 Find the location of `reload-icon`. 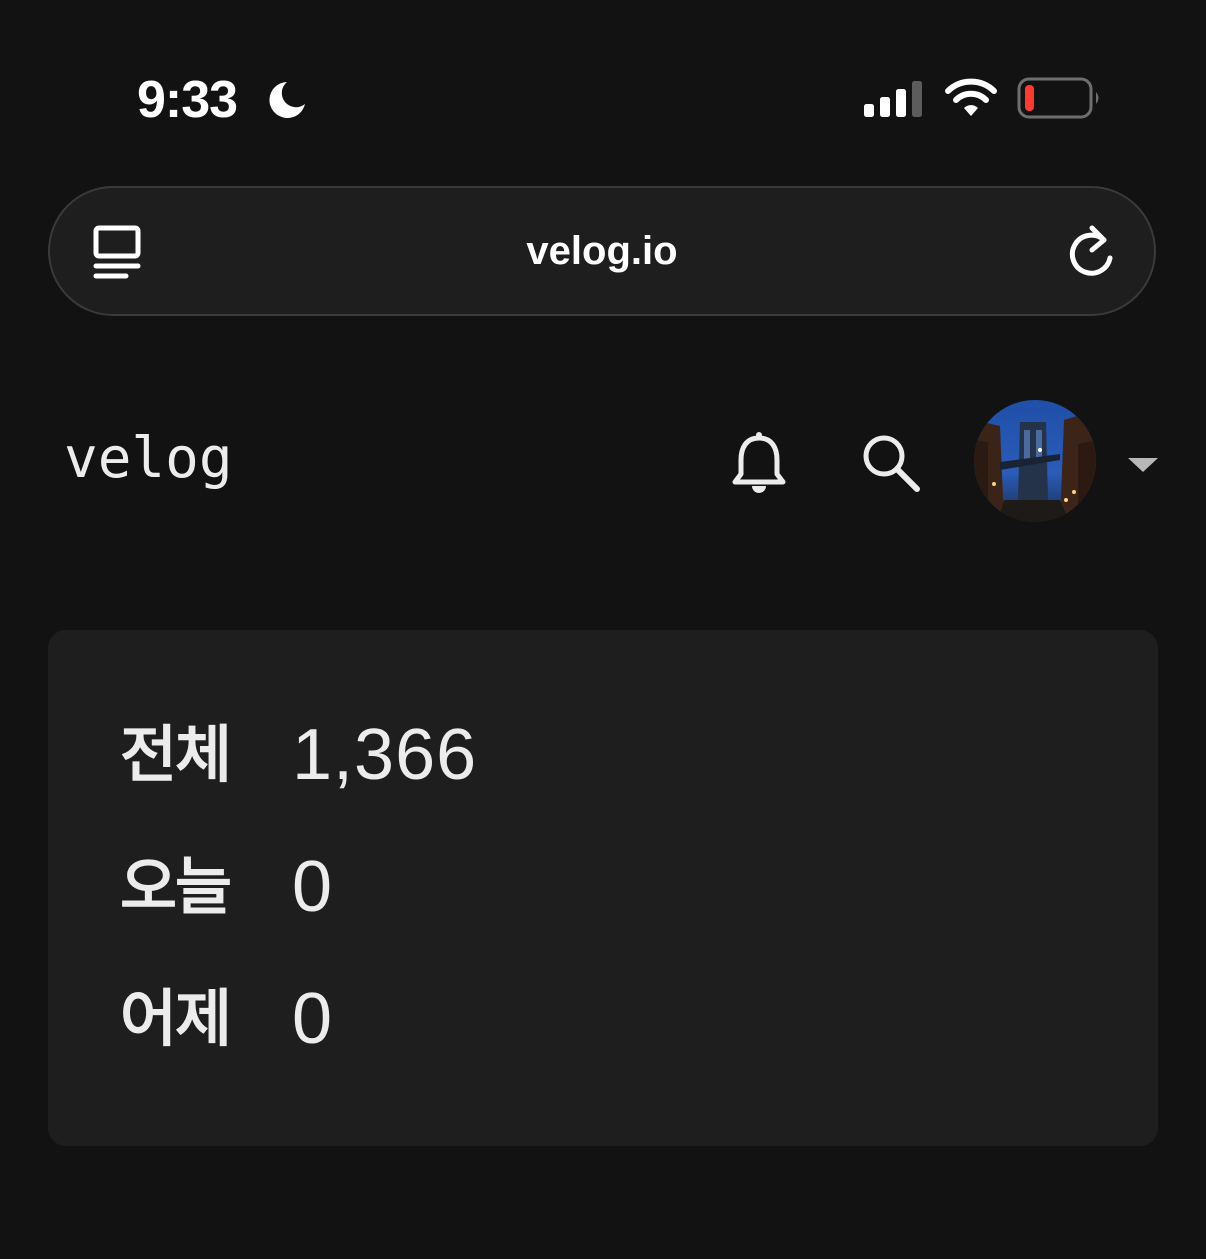

reload-icon is located at coordinates (1092, 252).